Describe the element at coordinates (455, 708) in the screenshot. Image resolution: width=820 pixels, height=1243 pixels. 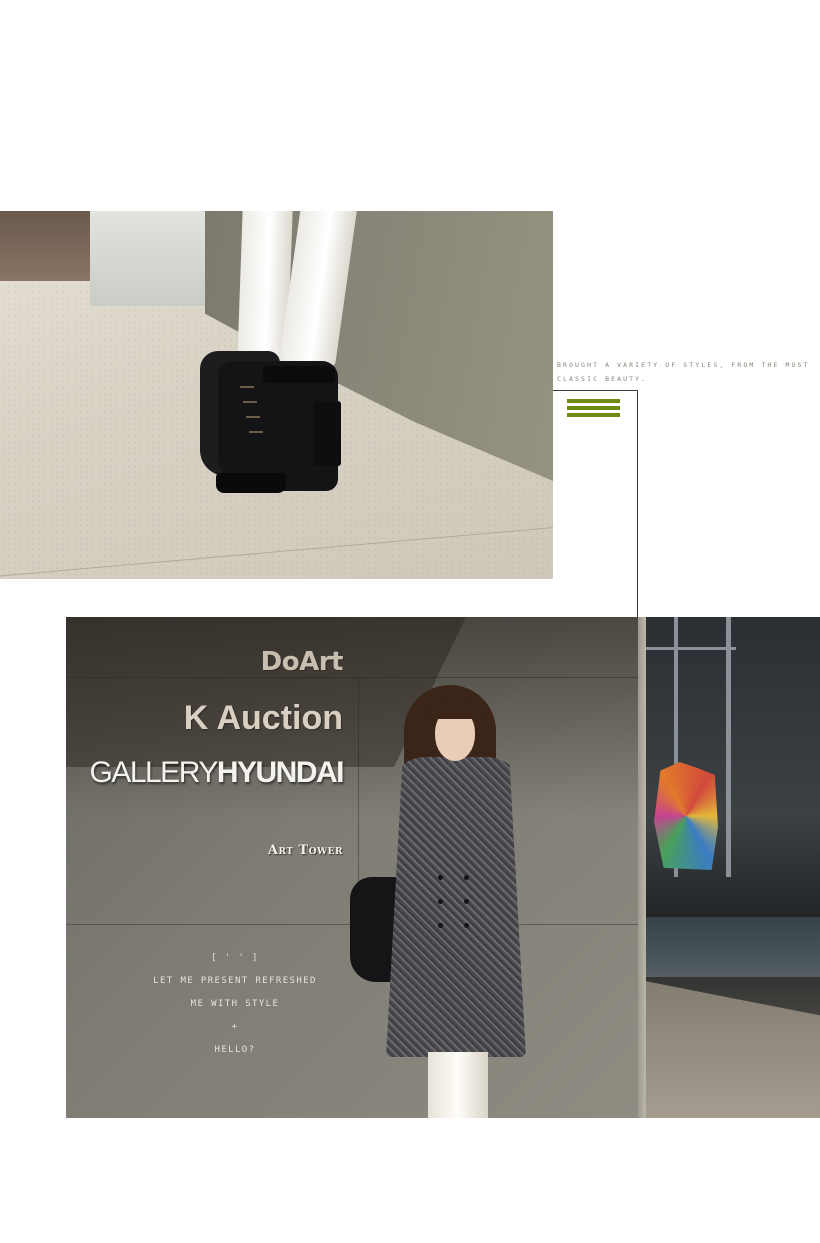
I see `woman-bangs` at that location.